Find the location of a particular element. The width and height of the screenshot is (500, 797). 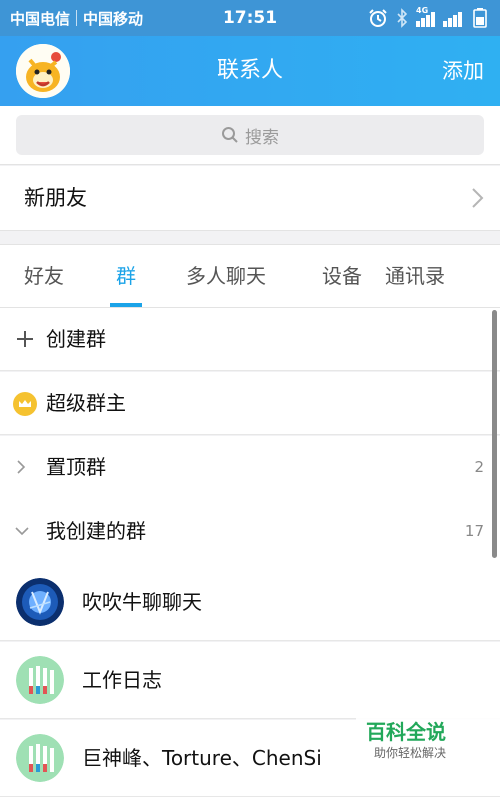

new-friends-label: 新朋友 is located at coordinates (55, 198).